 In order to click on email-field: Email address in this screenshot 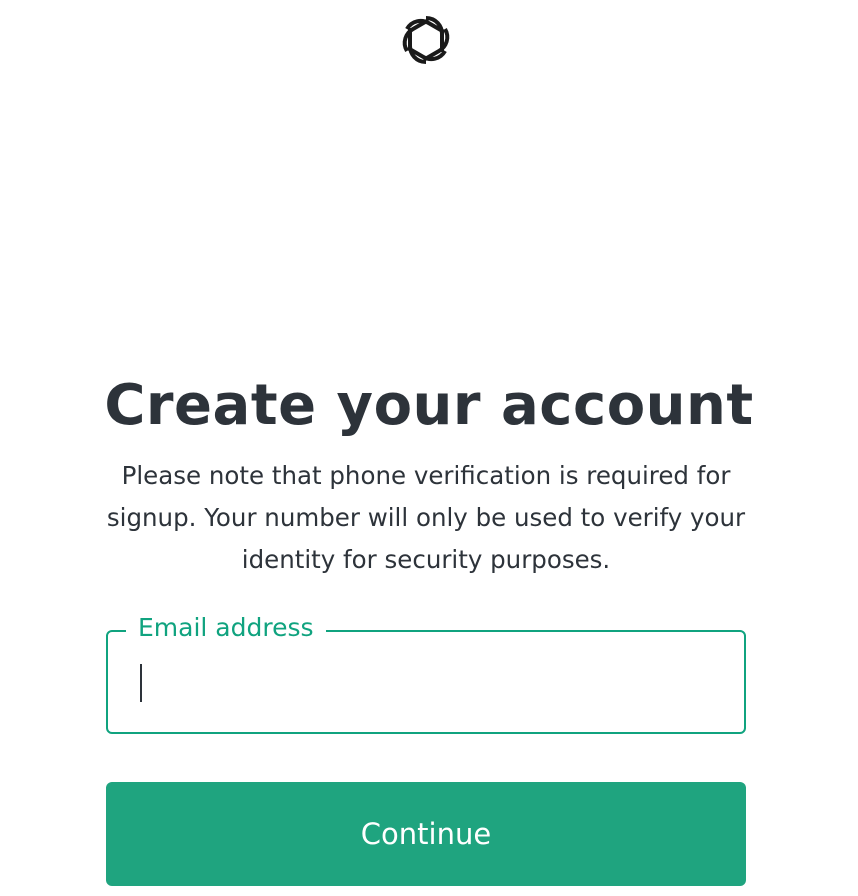, I will do `click(426, 673)`.